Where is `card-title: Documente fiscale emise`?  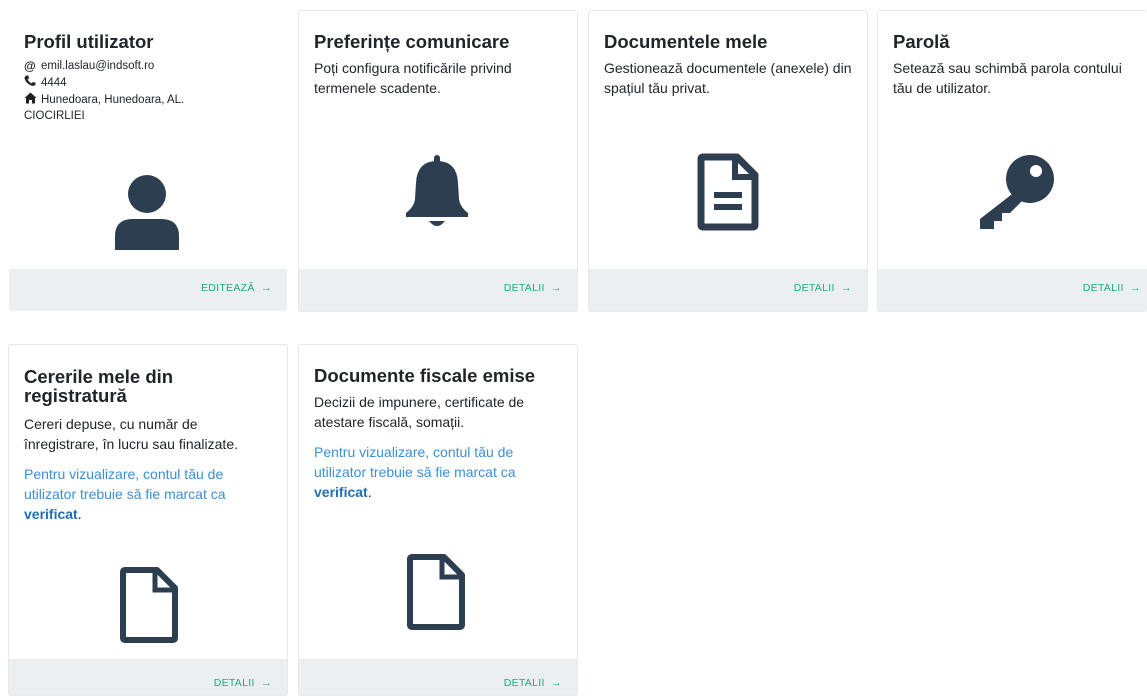
card-title: Documente fiscale emise is located at coordinates (425, 375).